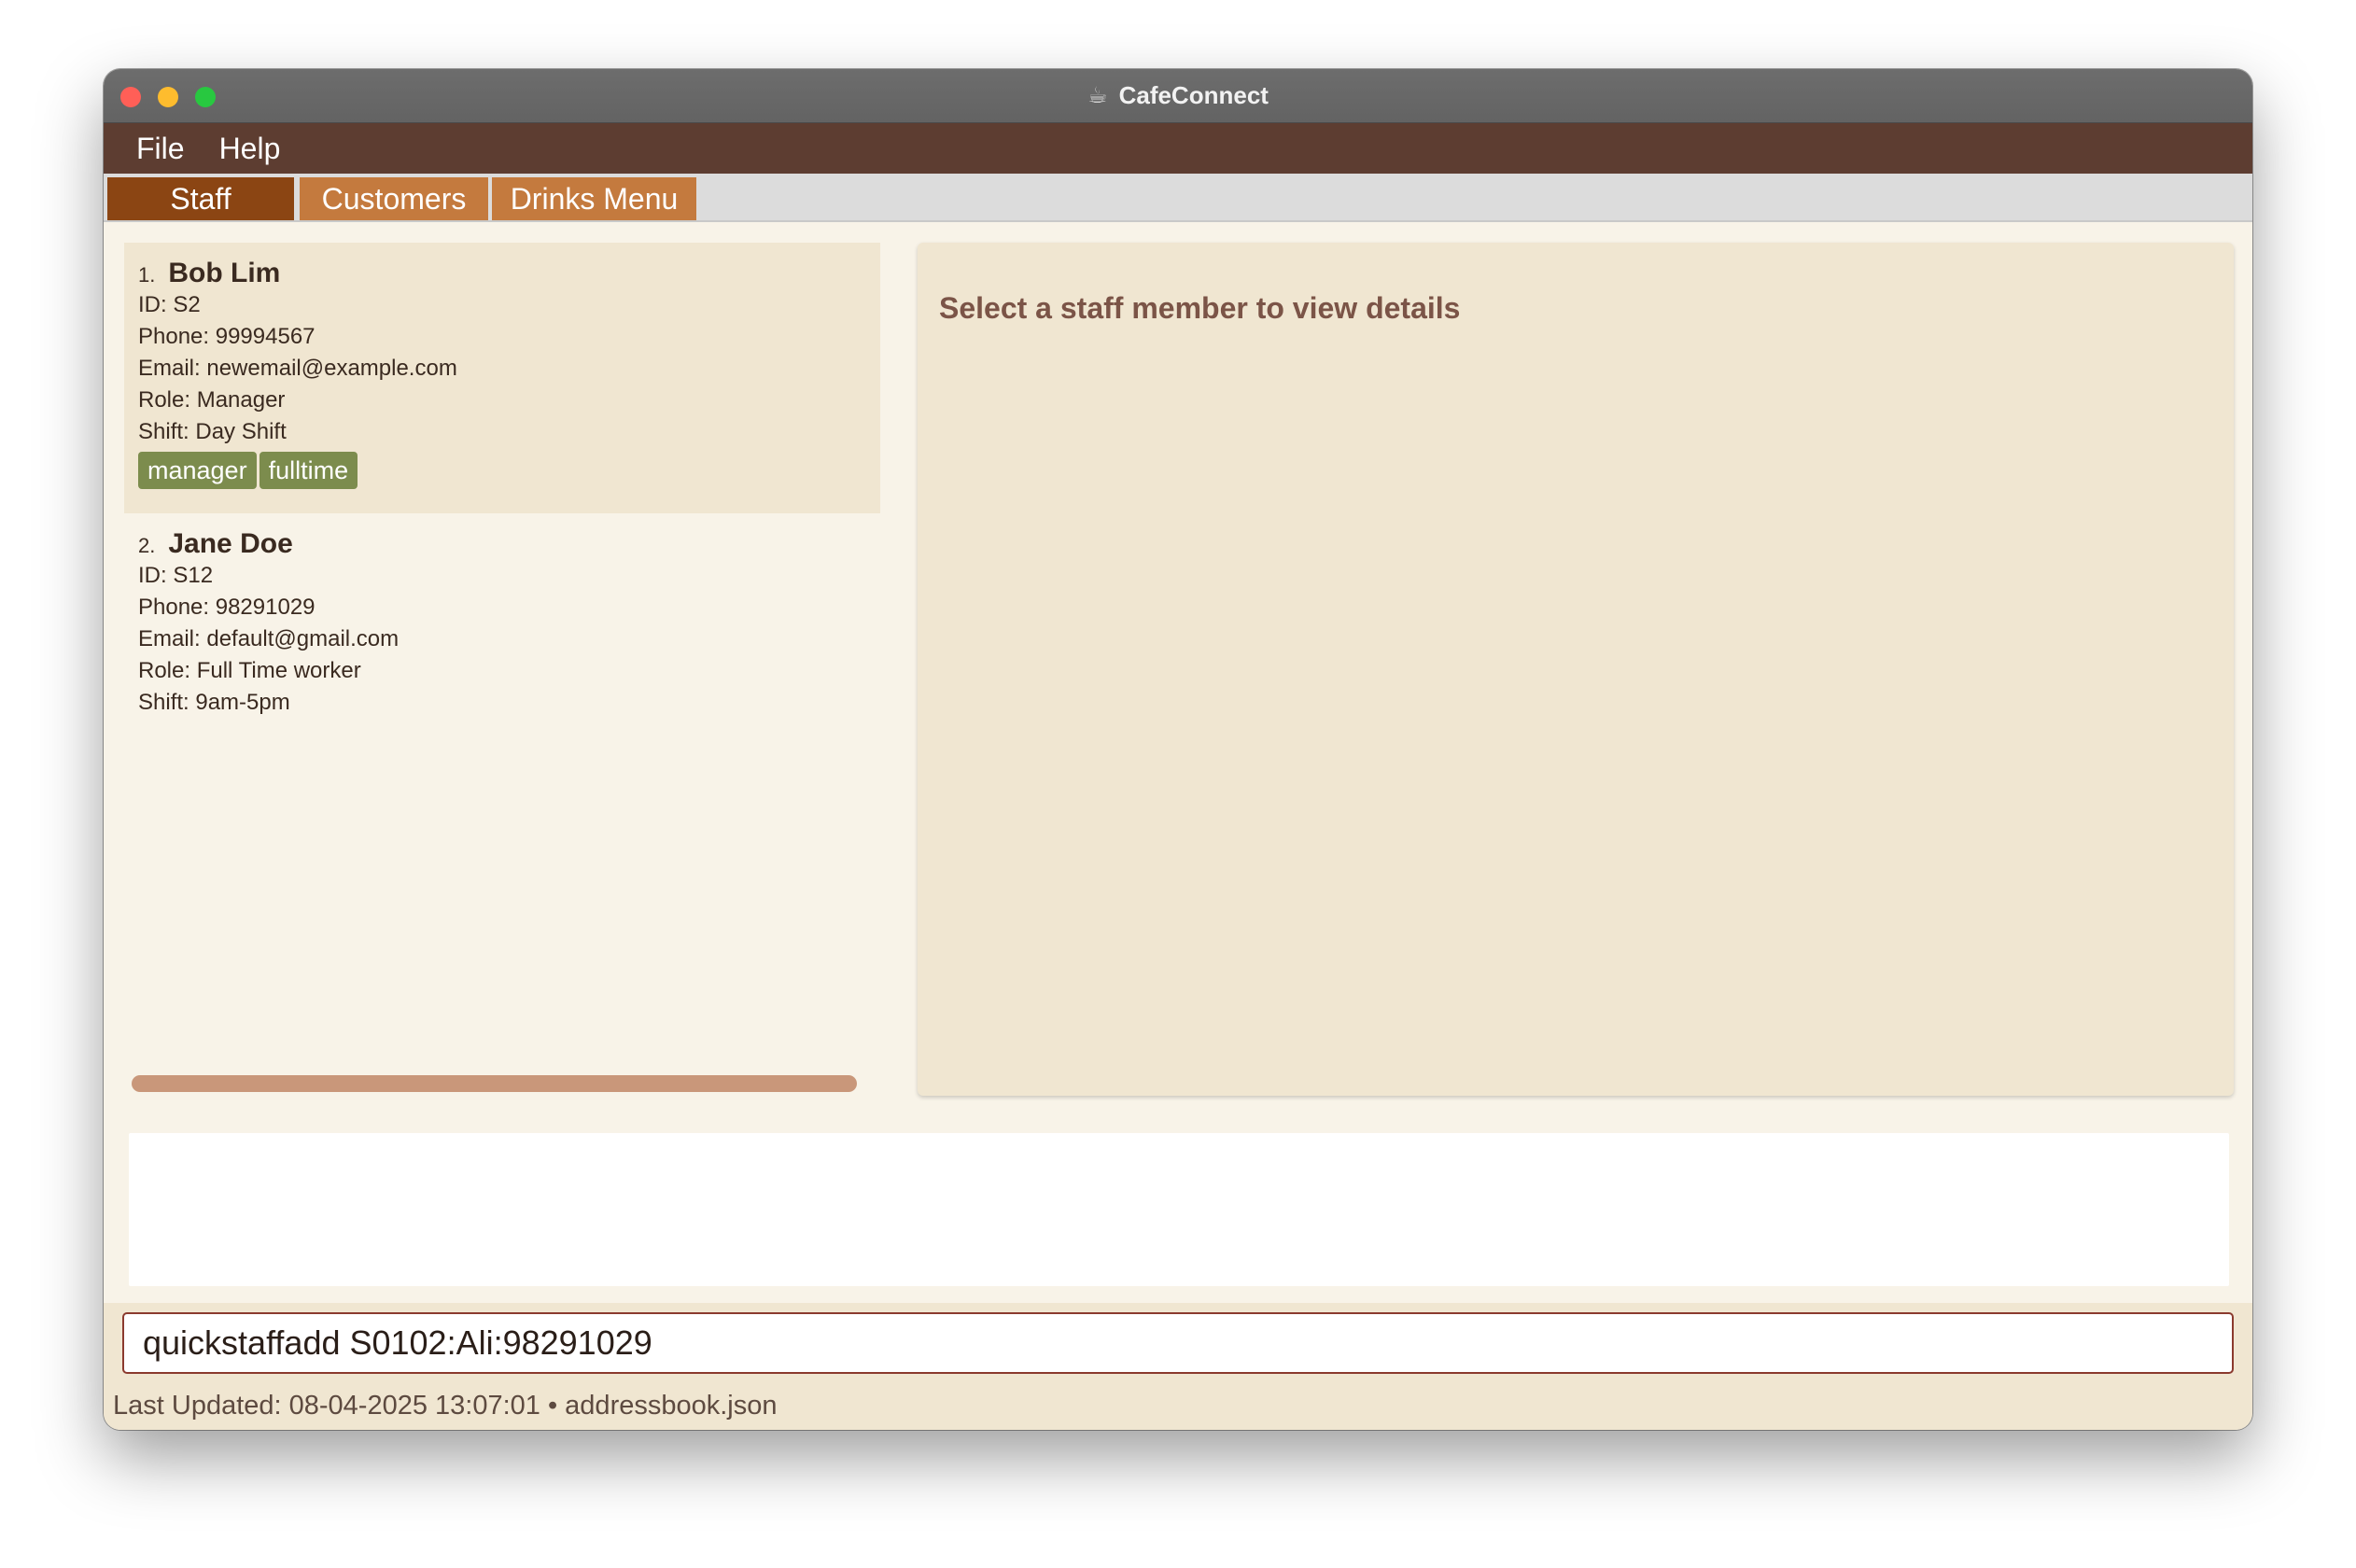  Describe the element at coordinates (297, 368) in the screenshot. I see `staff-email: Email: newemail@example.com` at that location.